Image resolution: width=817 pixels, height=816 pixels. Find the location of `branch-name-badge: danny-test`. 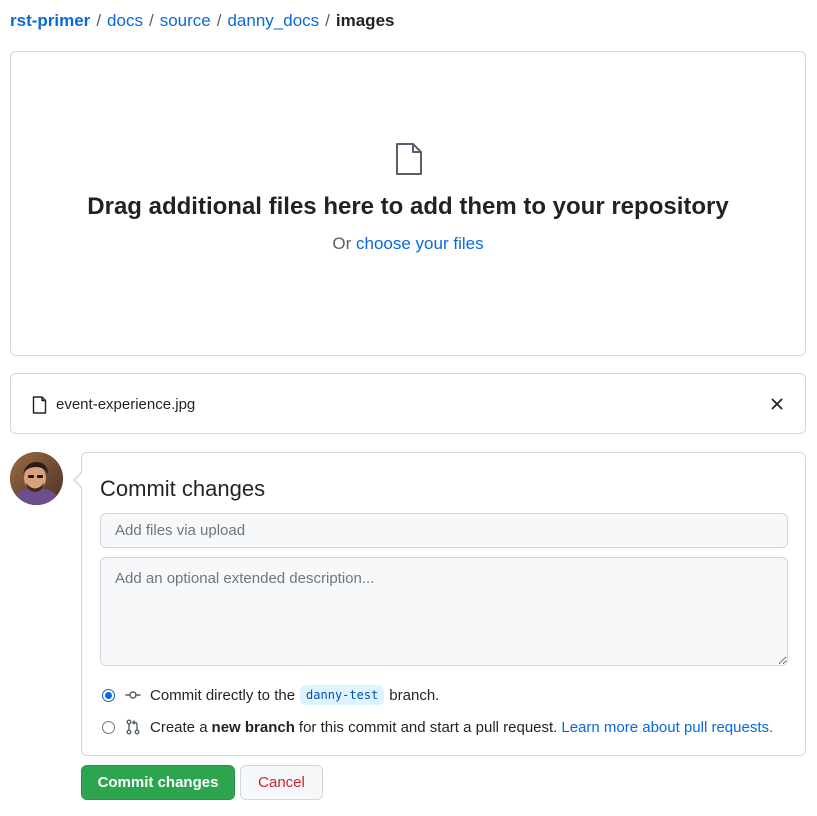

branch-name-badge: danny-test is located at coordinates (342, 695).